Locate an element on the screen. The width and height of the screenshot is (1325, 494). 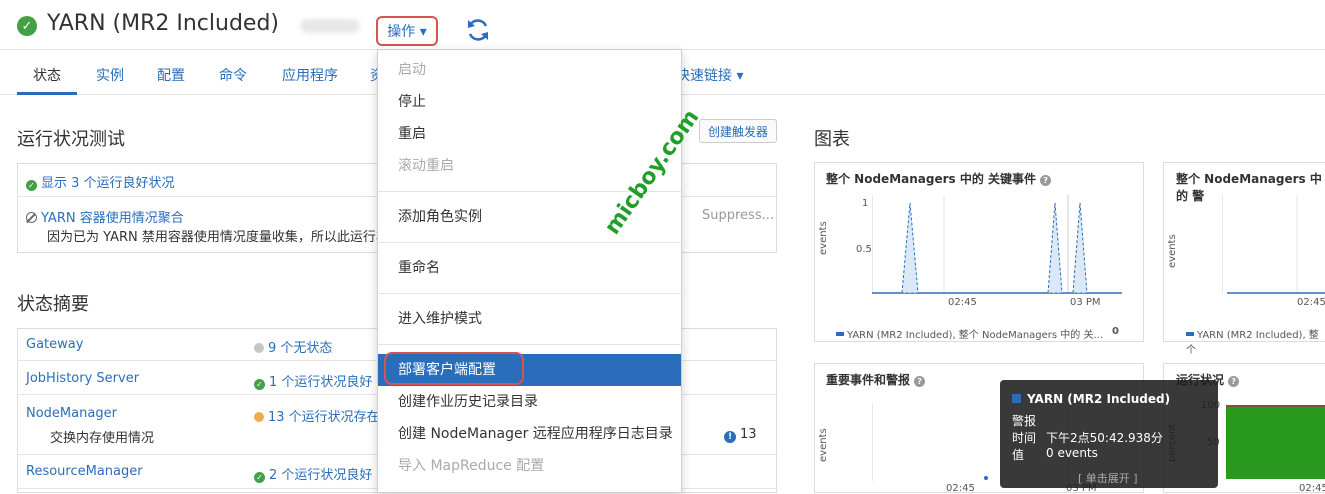
swap-usage-count: ! 13 is located at coordinates (740, 435).